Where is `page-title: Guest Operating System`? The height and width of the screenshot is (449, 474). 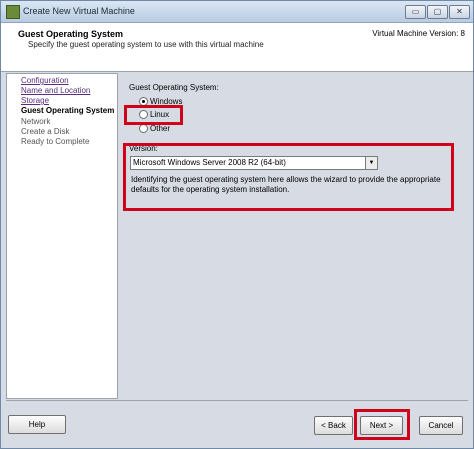 page-title: Guest Operating System is located at coordinates (71, 34).